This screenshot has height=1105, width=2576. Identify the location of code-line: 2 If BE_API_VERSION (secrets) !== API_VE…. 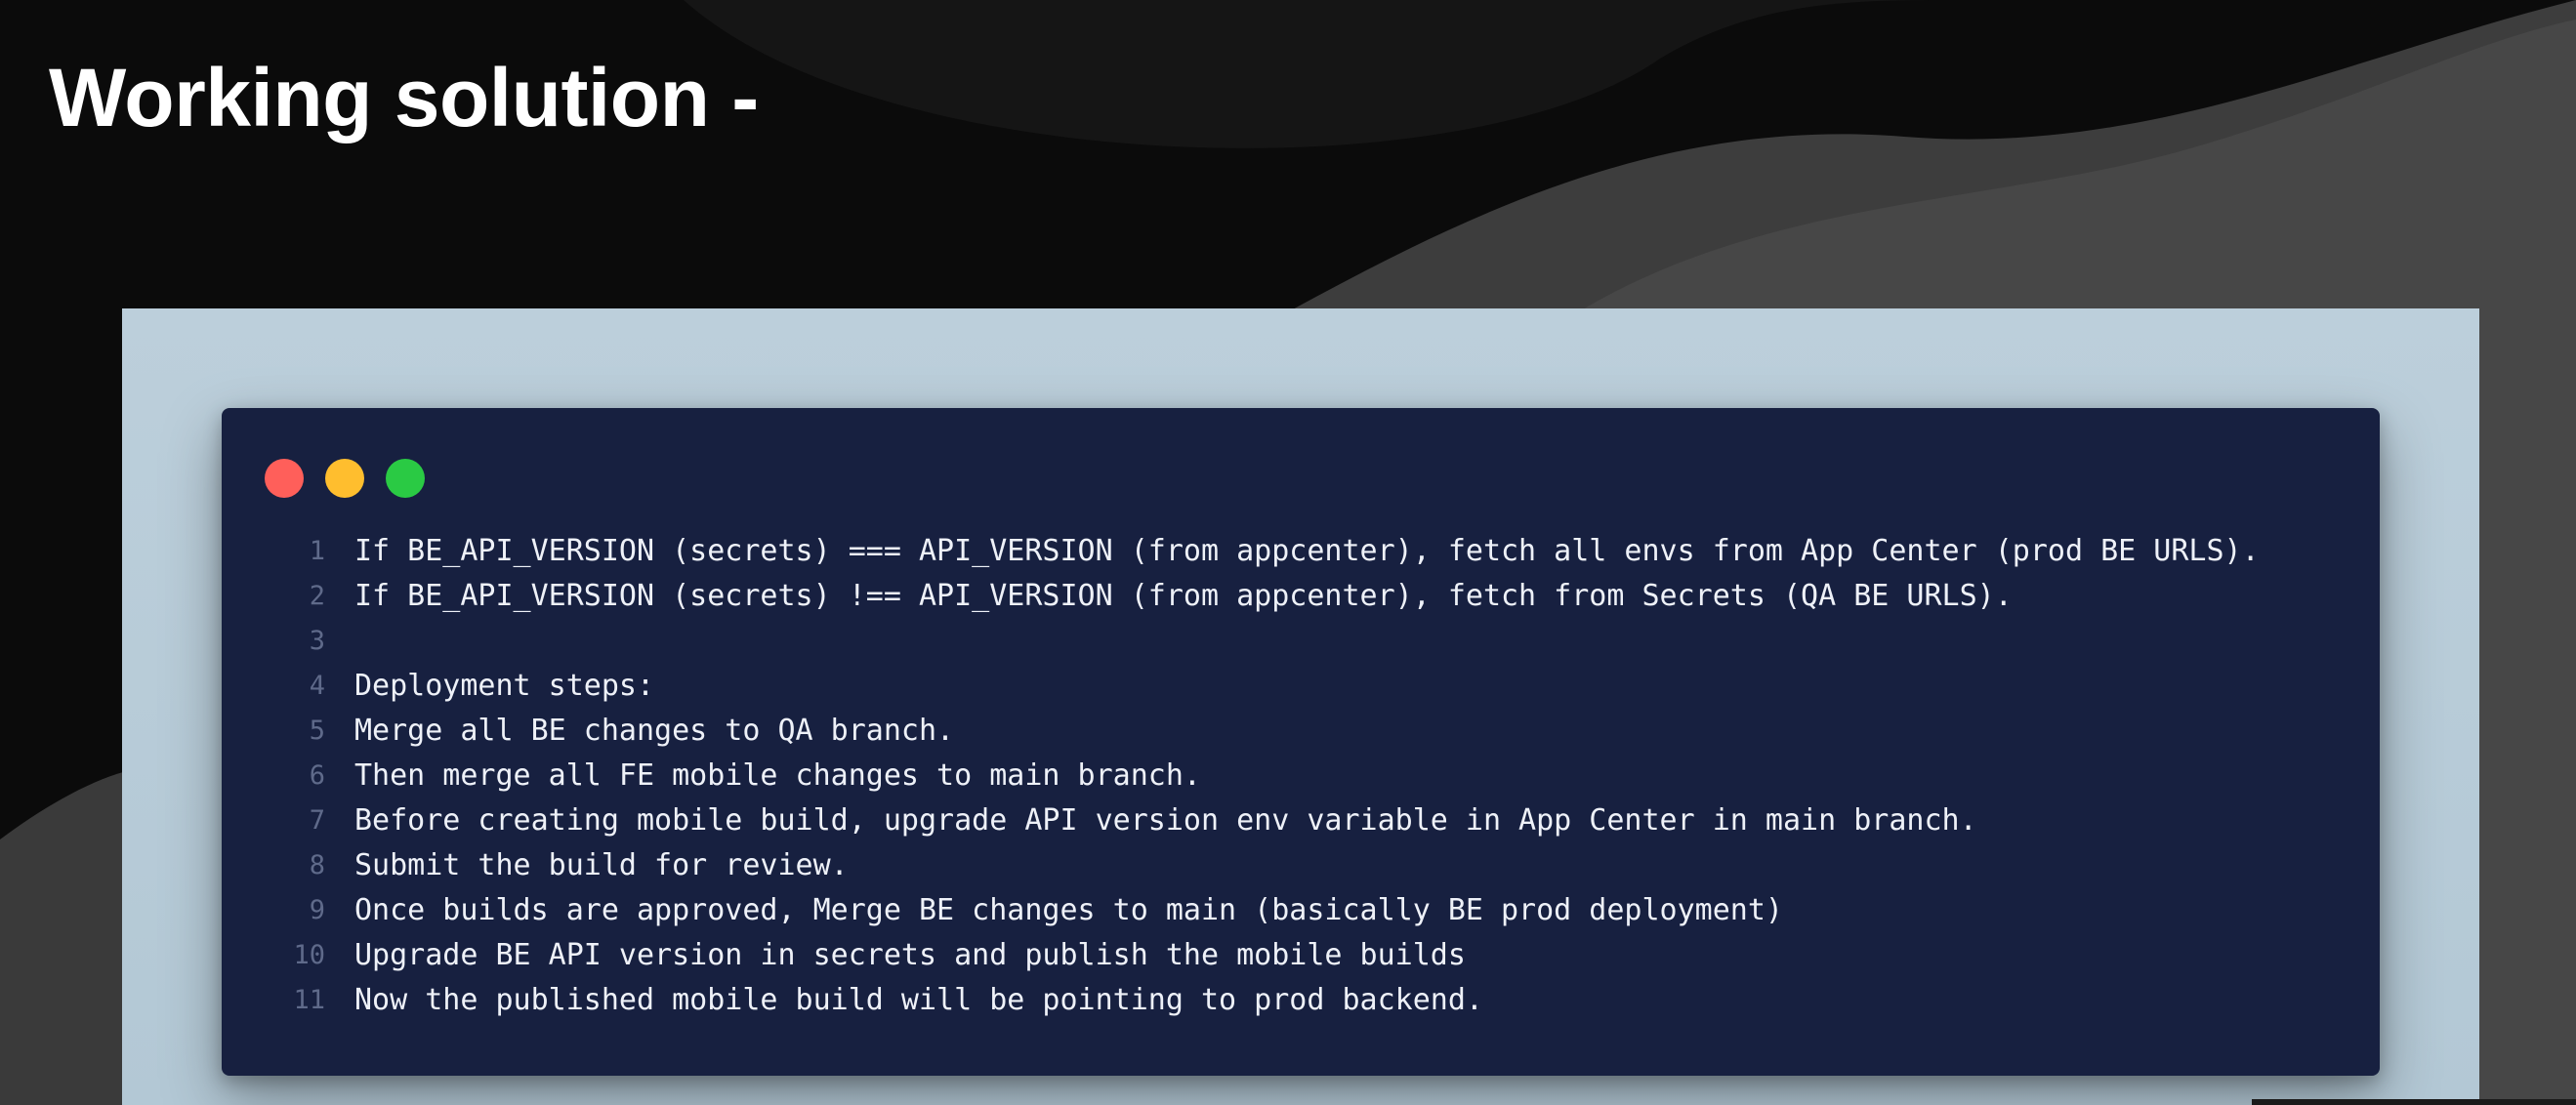
(1266, 596).